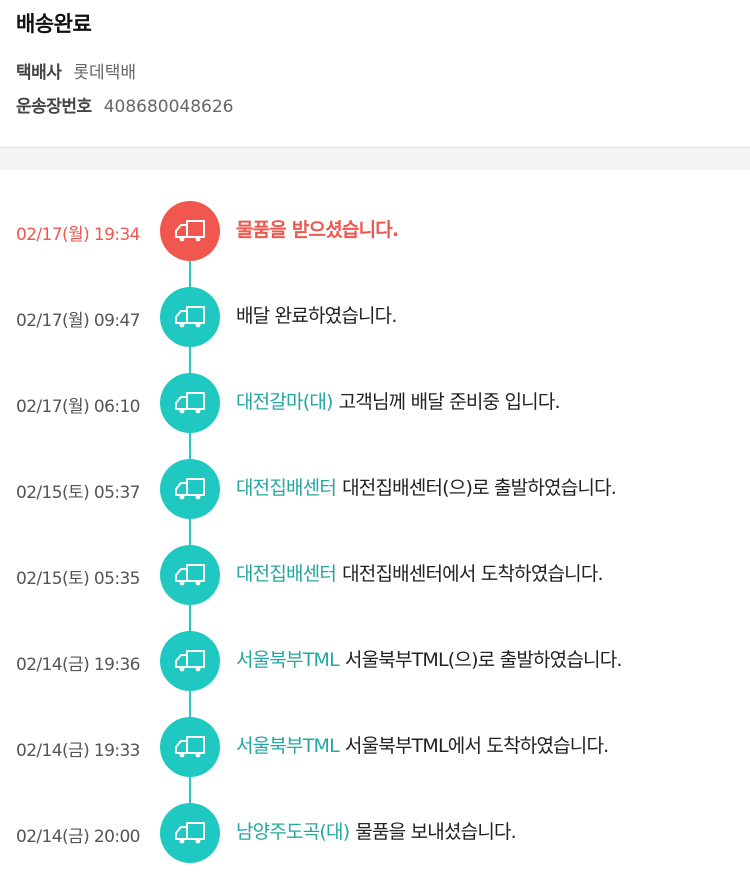 The height and width of the screenshot is (877, 750). I want to click on event-location: 남양주도곡(대), so click(293, 832).